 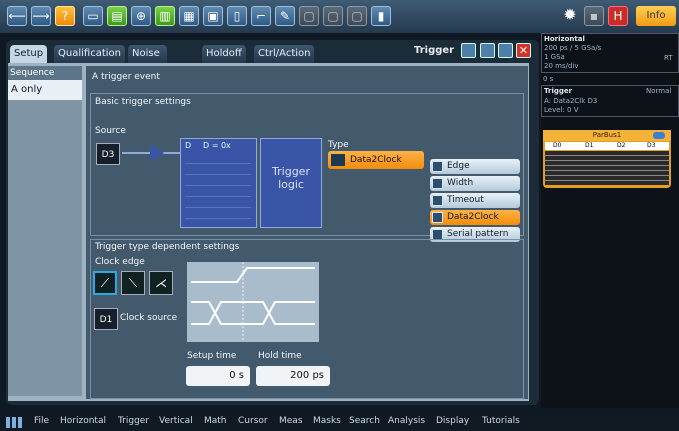 I want to click on back-icon: ⟵, so click(x=17, y=16).